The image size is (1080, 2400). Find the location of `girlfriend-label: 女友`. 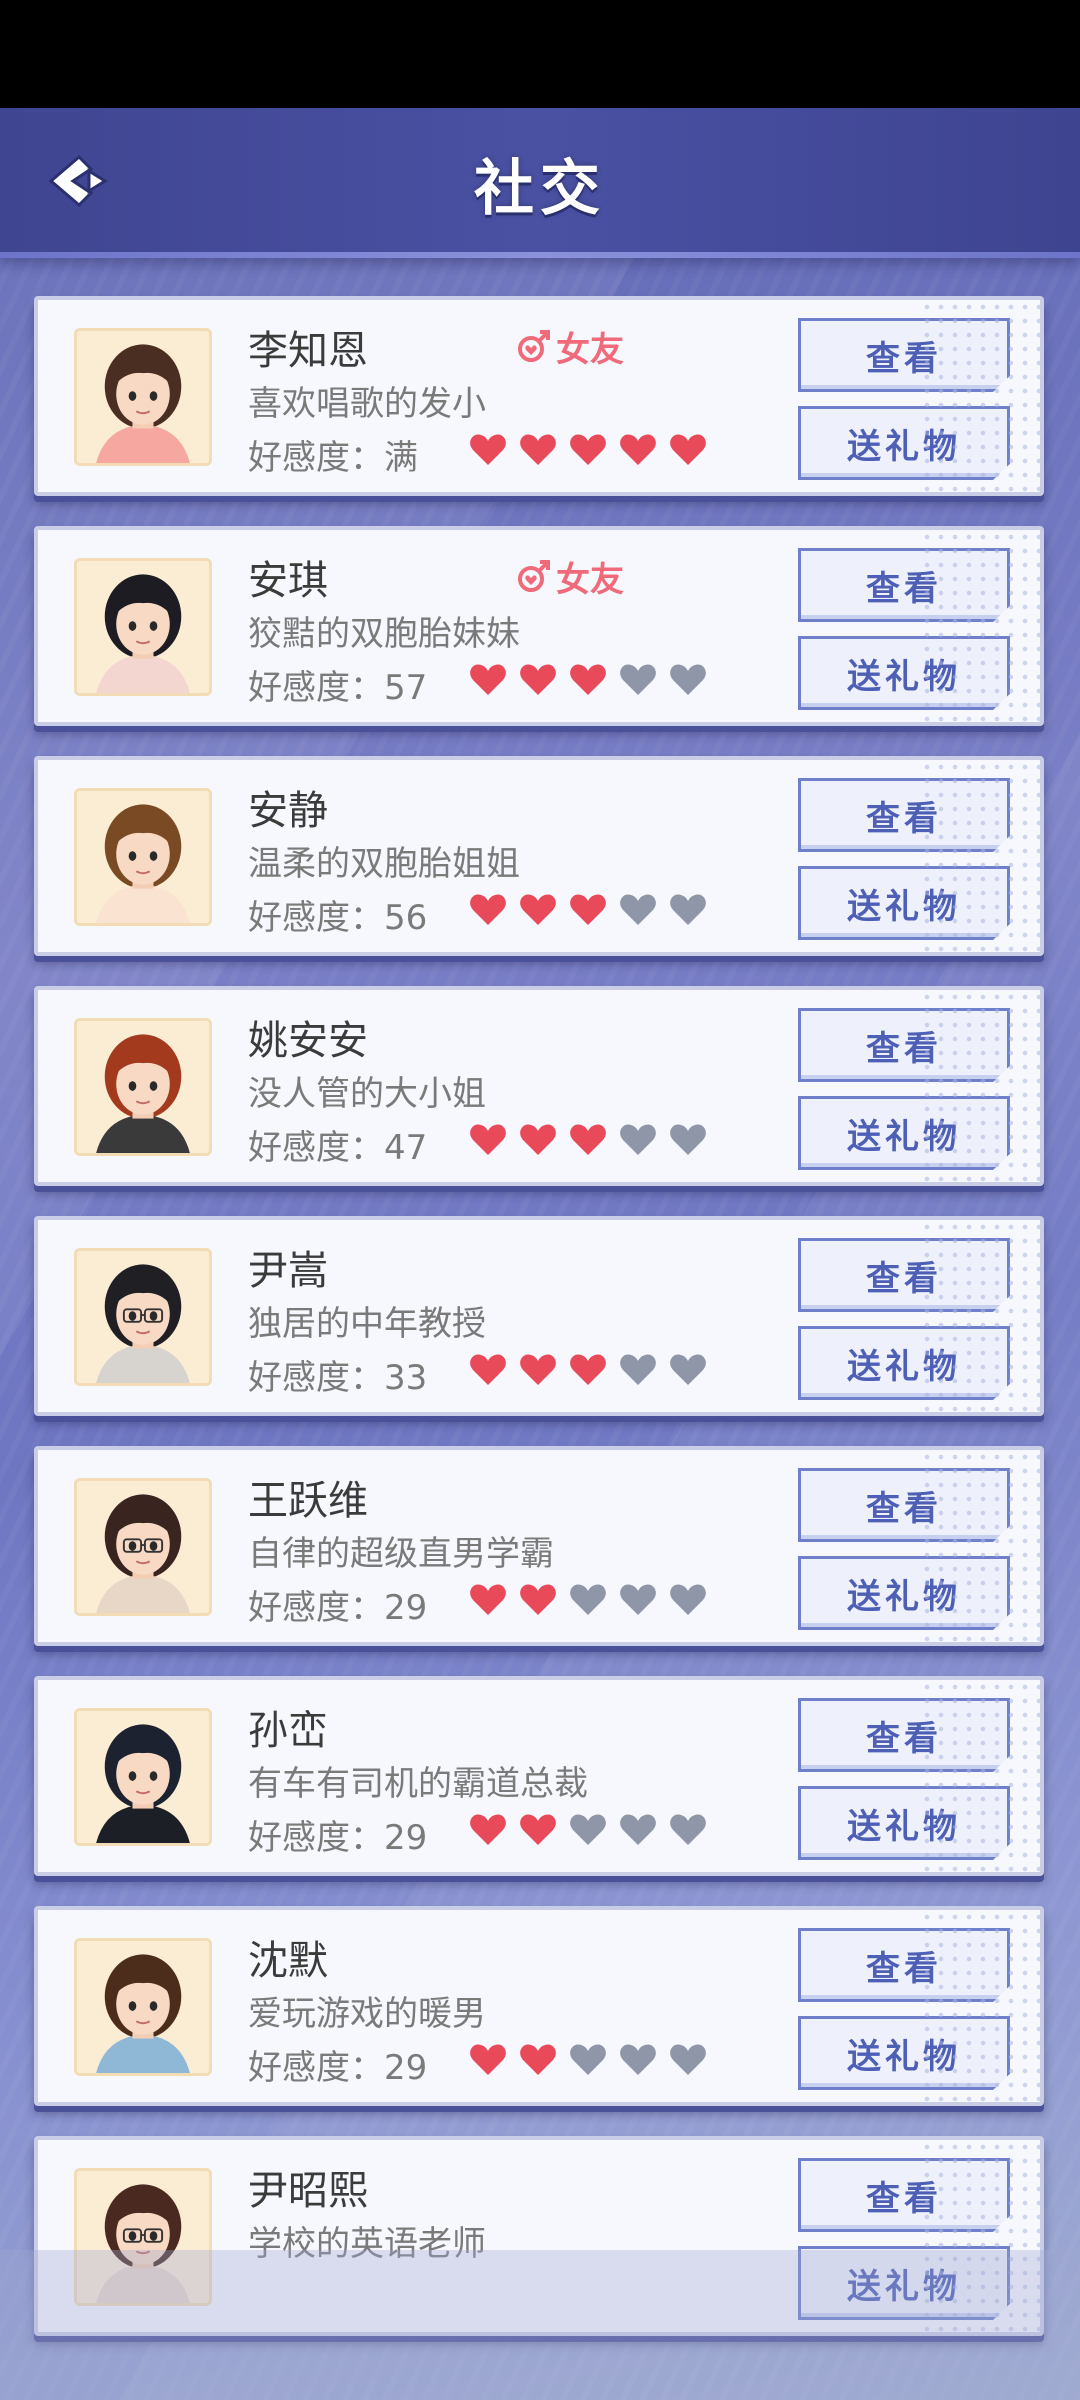

girlfriend-label: 女友 is located at coordinates (590, 580).